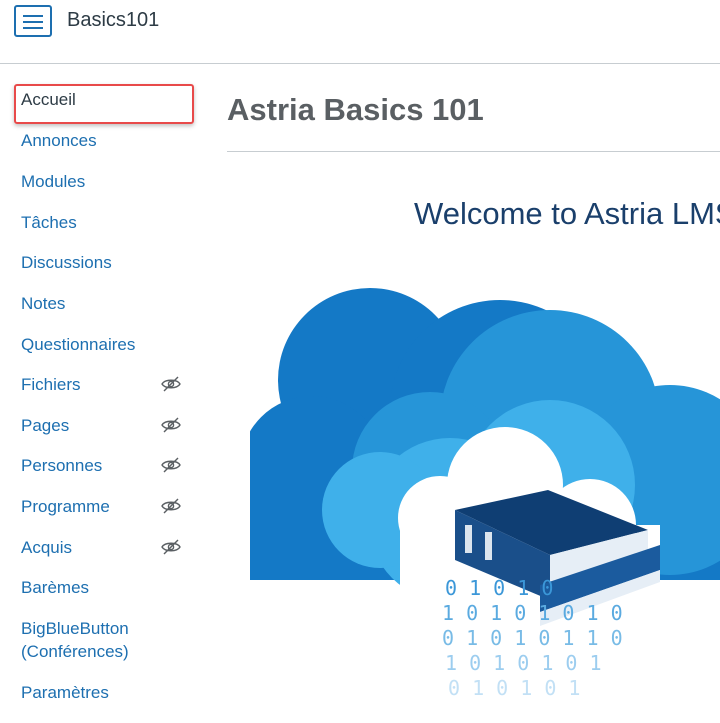 The height and width of the screenshot is (723, 720). I want to click on nav-item-label: BigBlueButton, so click(75, 628).